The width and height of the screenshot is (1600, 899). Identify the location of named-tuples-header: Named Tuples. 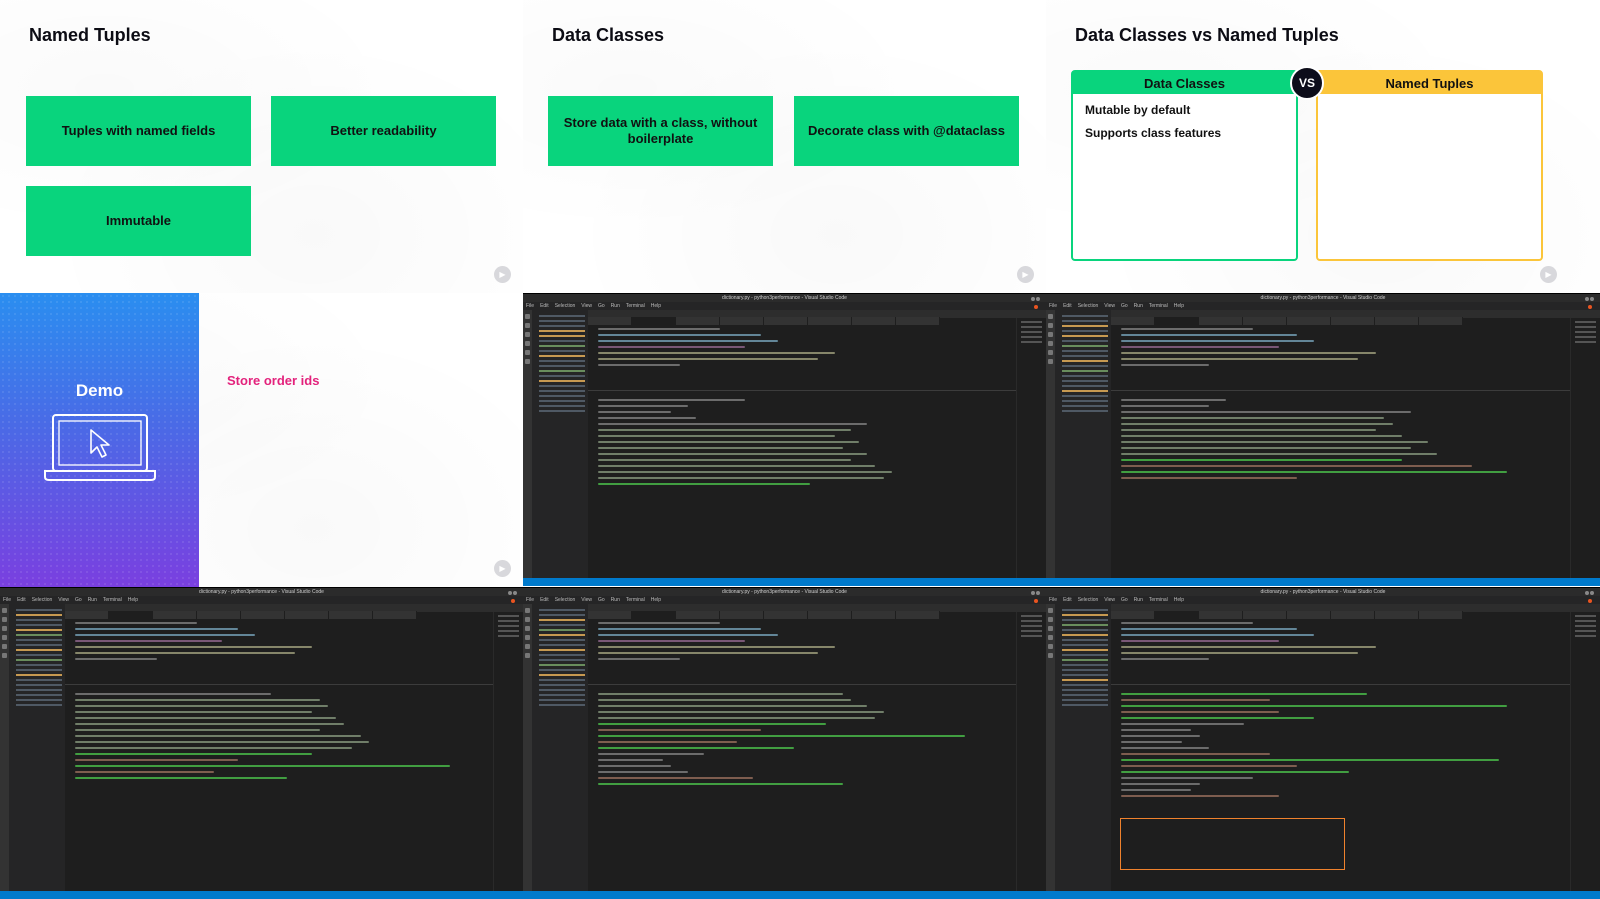
(1429, 83).